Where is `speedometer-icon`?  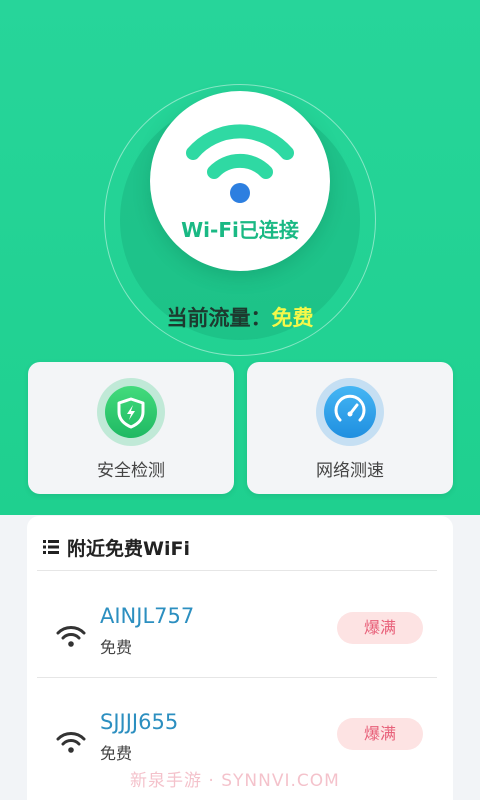 speedometer-icon is located at coordinates (350, 408).